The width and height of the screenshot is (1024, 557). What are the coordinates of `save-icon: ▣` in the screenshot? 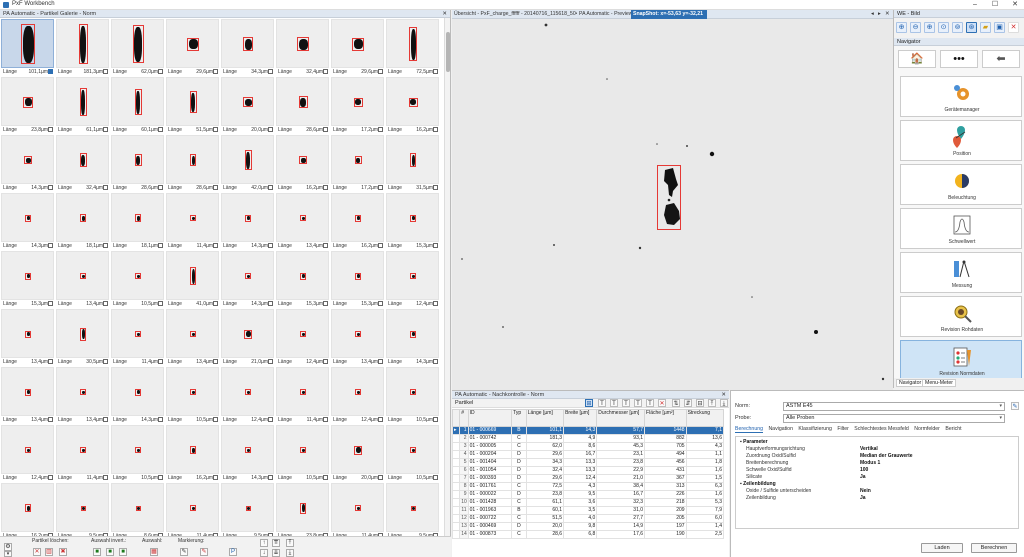 It's located at (999, 27).